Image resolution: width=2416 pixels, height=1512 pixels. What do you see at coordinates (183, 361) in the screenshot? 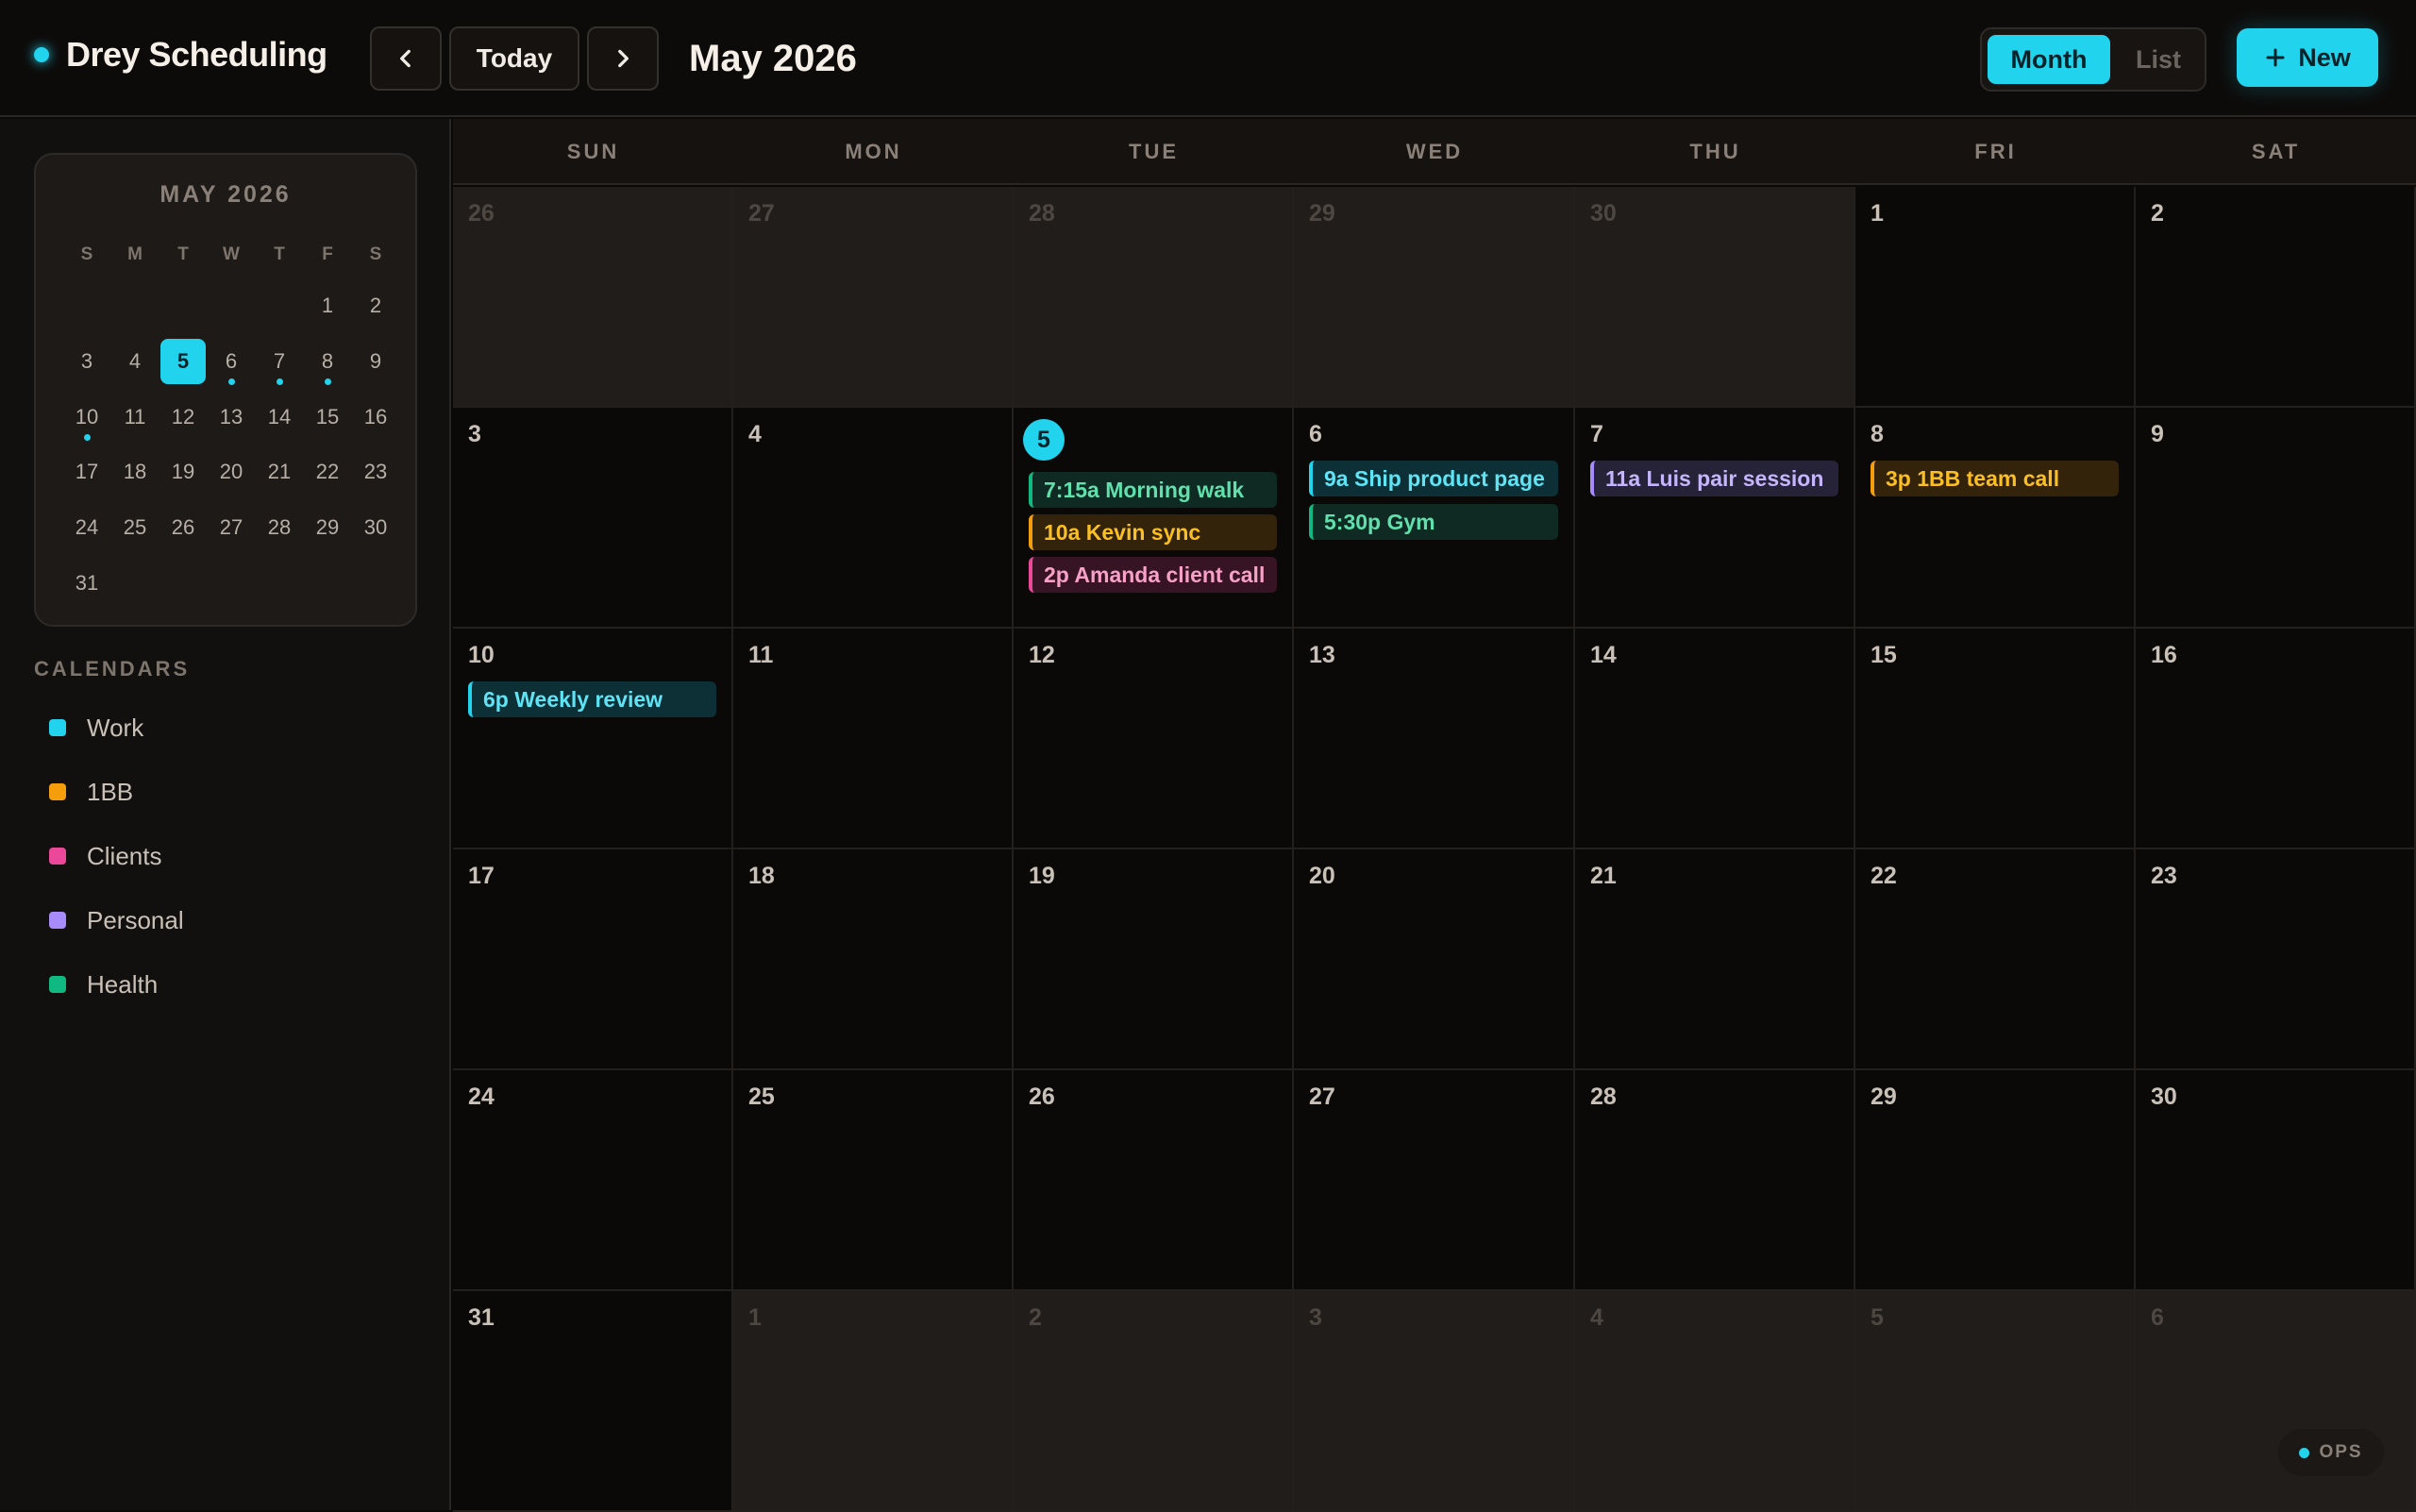
I see `mini-calendar-day: 5` at bounding box center [183, 361].